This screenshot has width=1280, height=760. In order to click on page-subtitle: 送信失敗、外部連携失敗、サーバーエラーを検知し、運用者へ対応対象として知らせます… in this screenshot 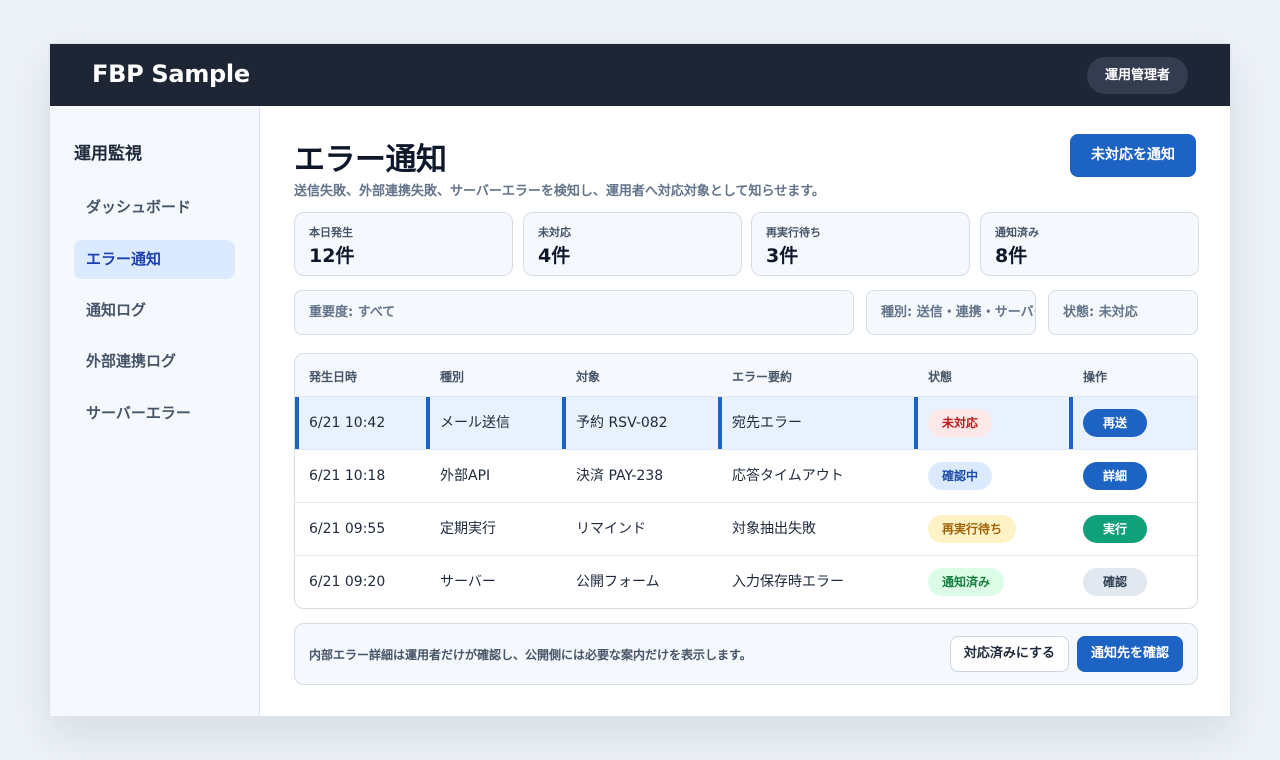, I will do `click(559, 191)`.